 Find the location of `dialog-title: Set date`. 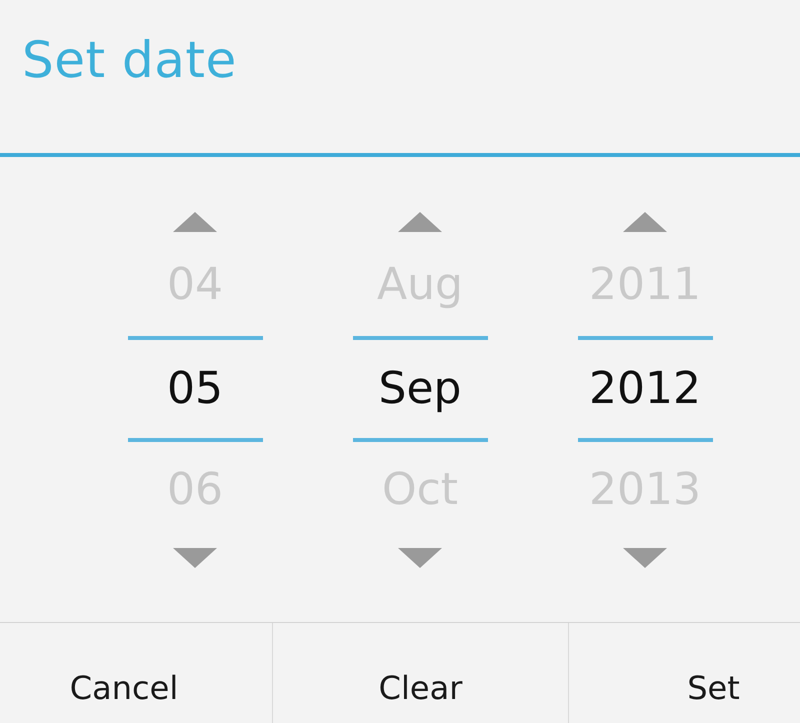

dialog-title: Set date is located at coordinates (129, 60).